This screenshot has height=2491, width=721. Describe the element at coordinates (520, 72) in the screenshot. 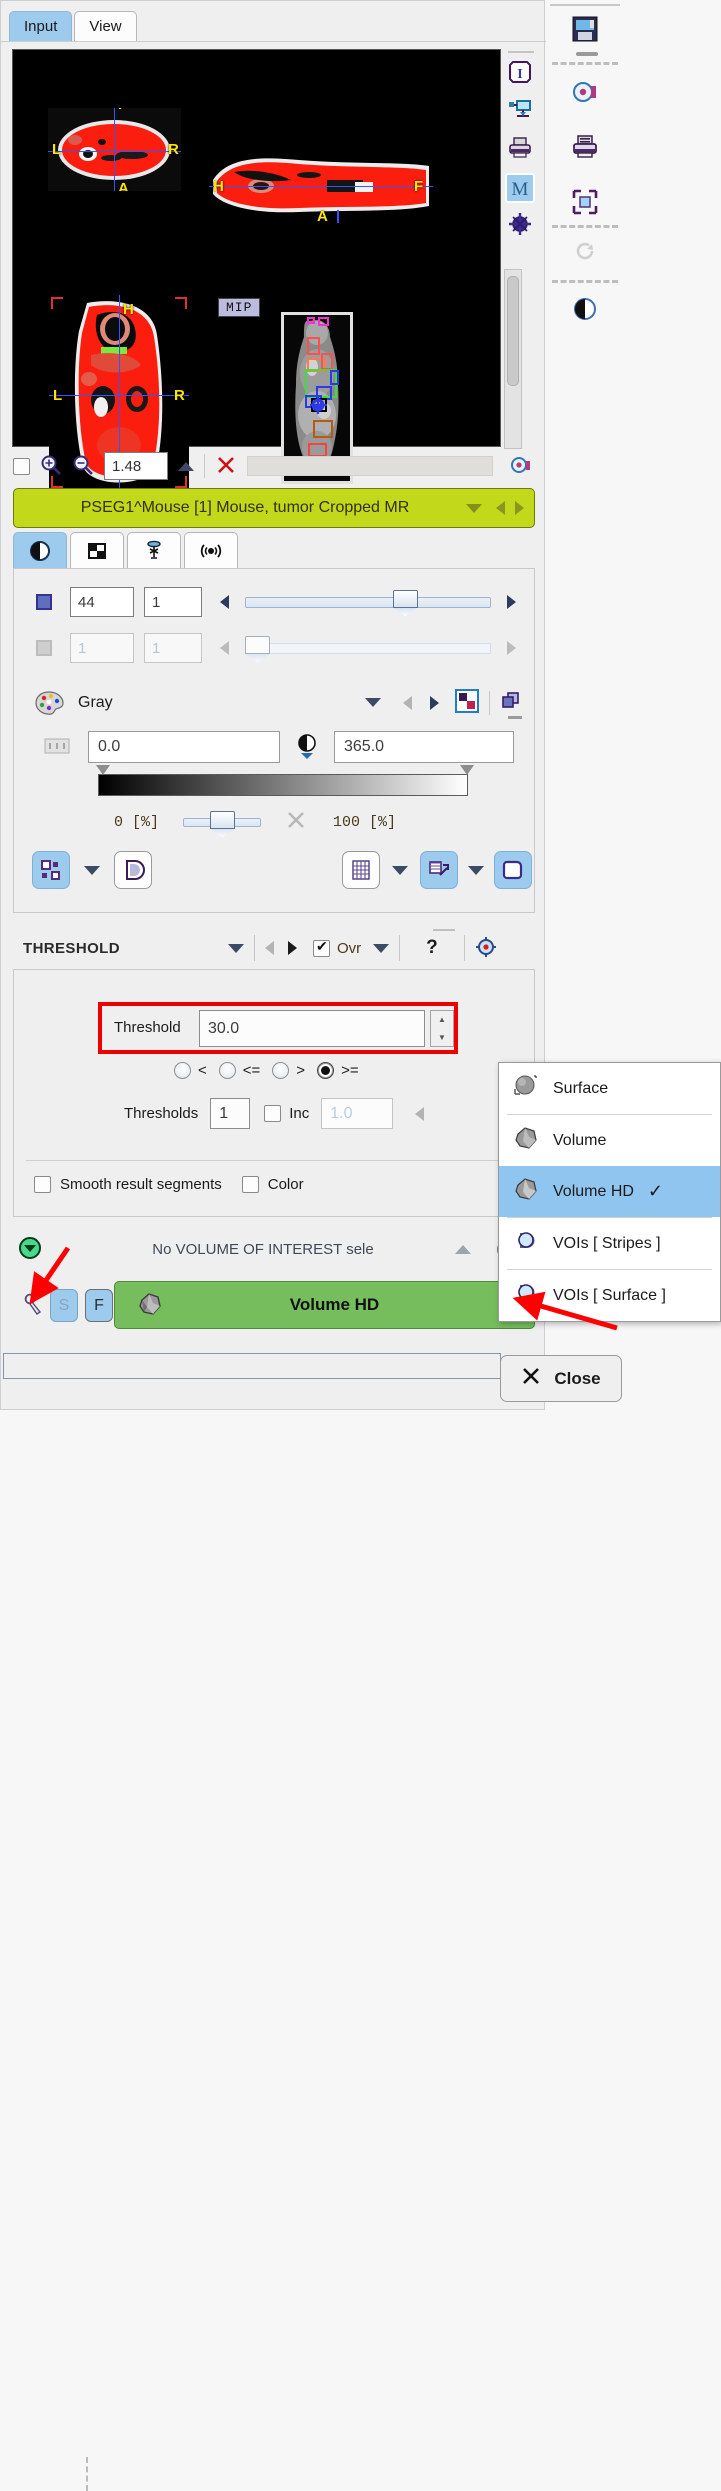

I see `info-icon: I` at that location.